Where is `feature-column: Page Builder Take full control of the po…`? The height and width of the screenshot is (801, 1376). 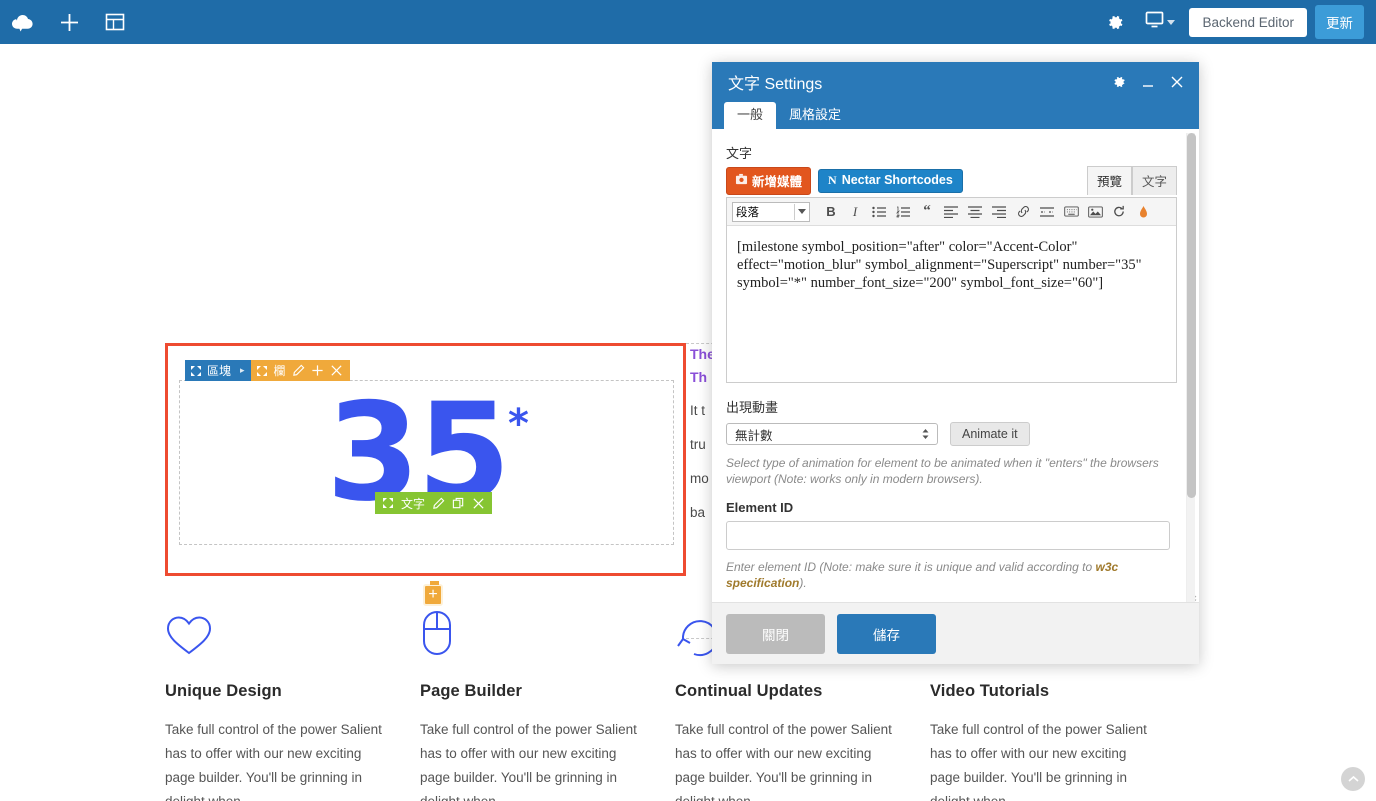 feature-column: Page Builder Take full control of the po… is located at coordinates (547, 698).